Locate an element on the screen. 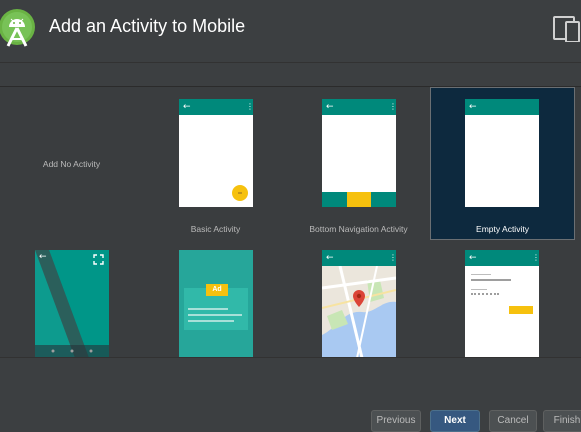 The image size is (581, 432). map-pin-icon is located at coordinates (359, 298).